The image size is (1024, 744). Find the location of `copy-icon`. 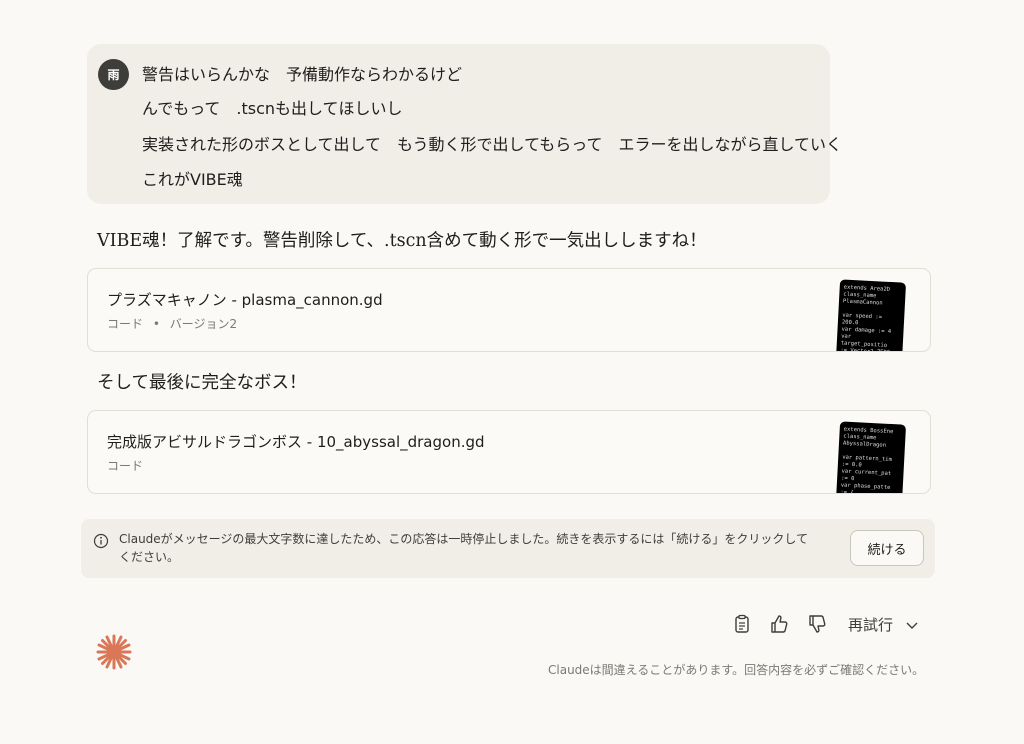

copy-icon is located at coordinates (742, 624).